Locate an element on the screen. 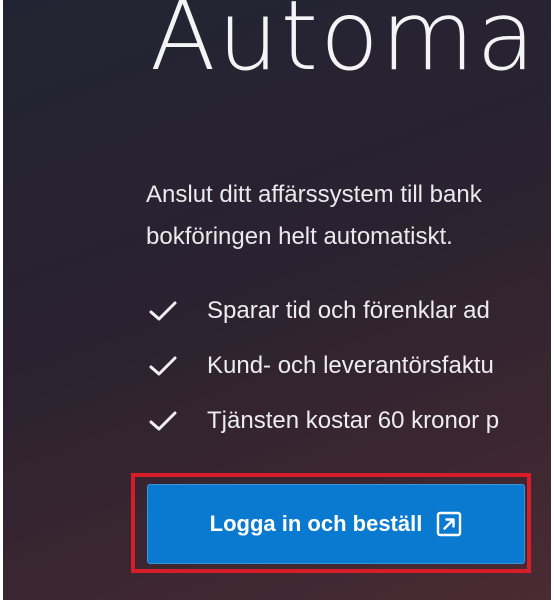  feature-text: Tjänsten kostar 60 kronor p is located at coordinates (353, 420).